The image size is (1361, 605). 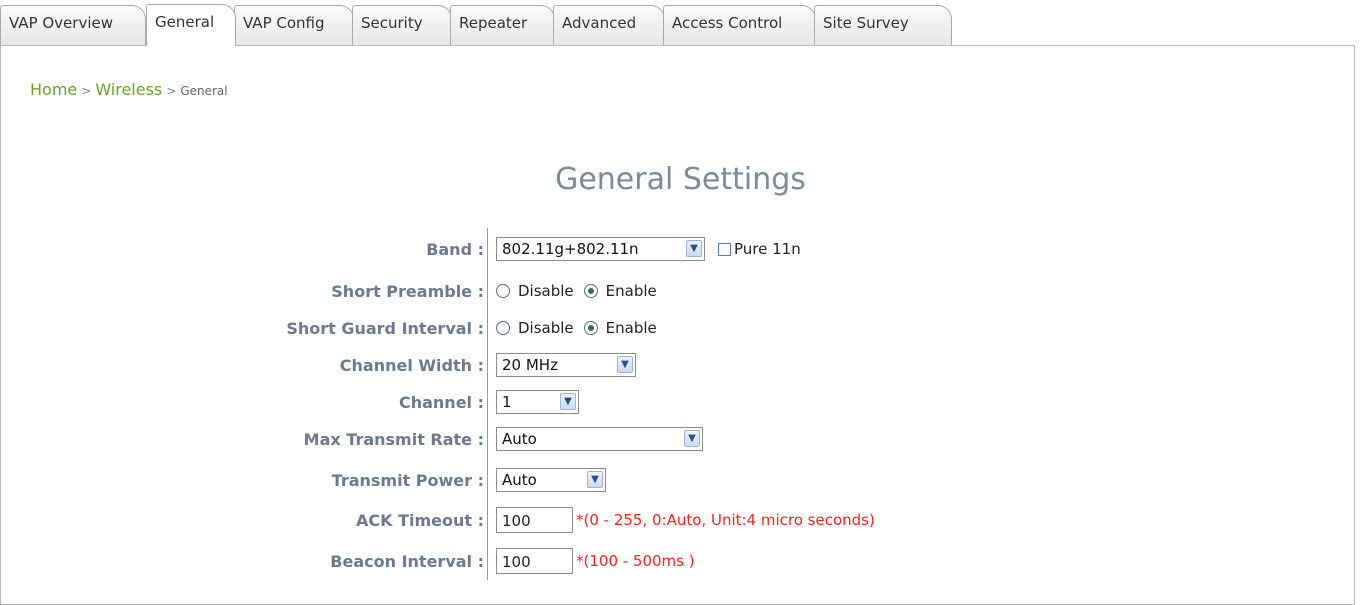 I want to click on breadcrumb-home-link: Home, so click(x=53, y=89).